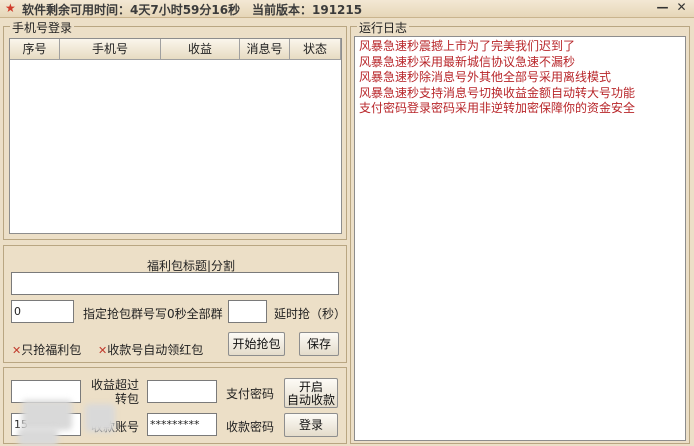  I want to click on auto-collect-button: 开启 自动收款, so click(311, 393).